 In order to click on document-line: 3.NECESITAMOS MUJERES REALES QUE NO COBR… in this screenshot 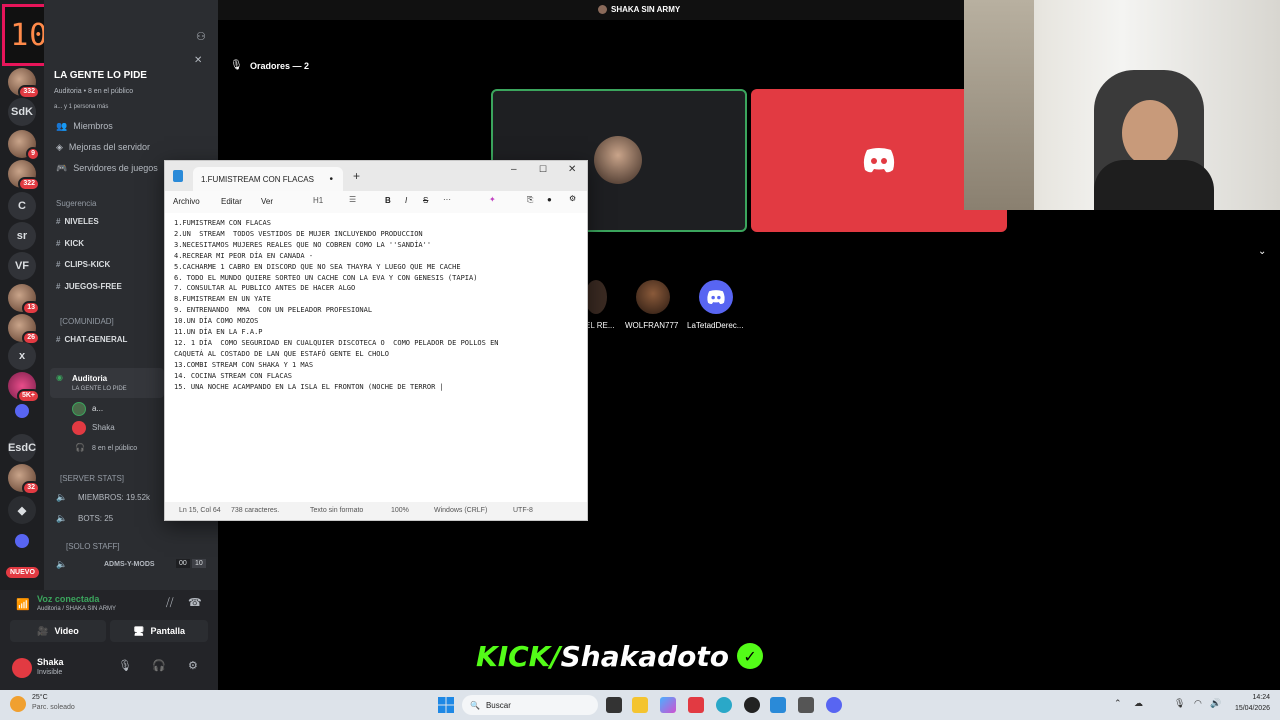, I will do `click(376, 245)`.